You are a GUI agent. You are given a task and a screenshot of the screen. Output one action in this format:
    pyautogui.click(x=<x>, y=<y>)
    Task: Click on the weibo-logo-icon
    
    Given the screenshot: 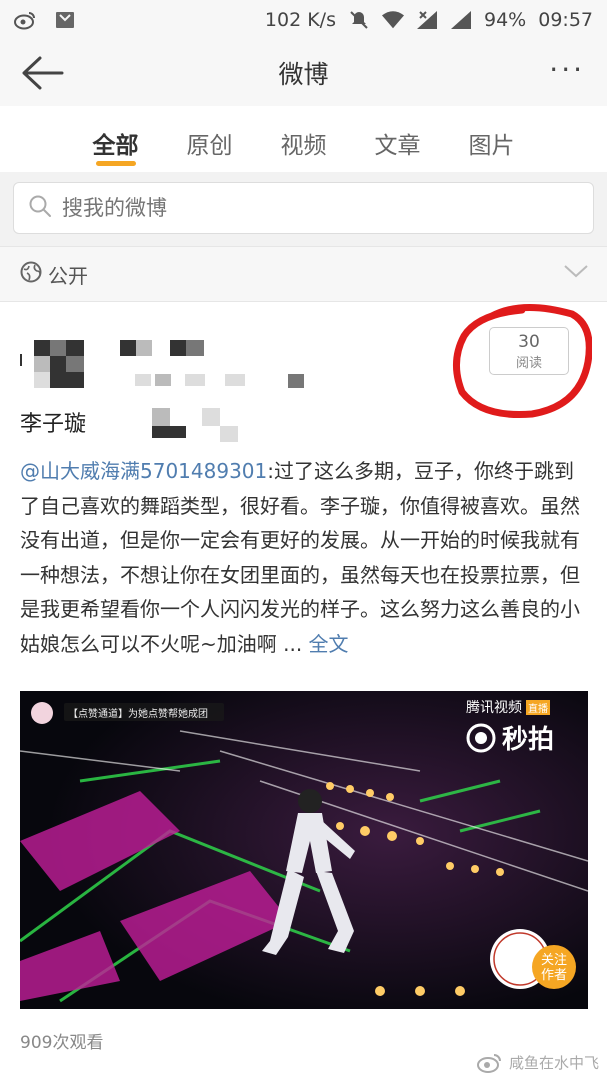 What is the action you would take?
    pyautogui.click(x=488, y=1063)
    